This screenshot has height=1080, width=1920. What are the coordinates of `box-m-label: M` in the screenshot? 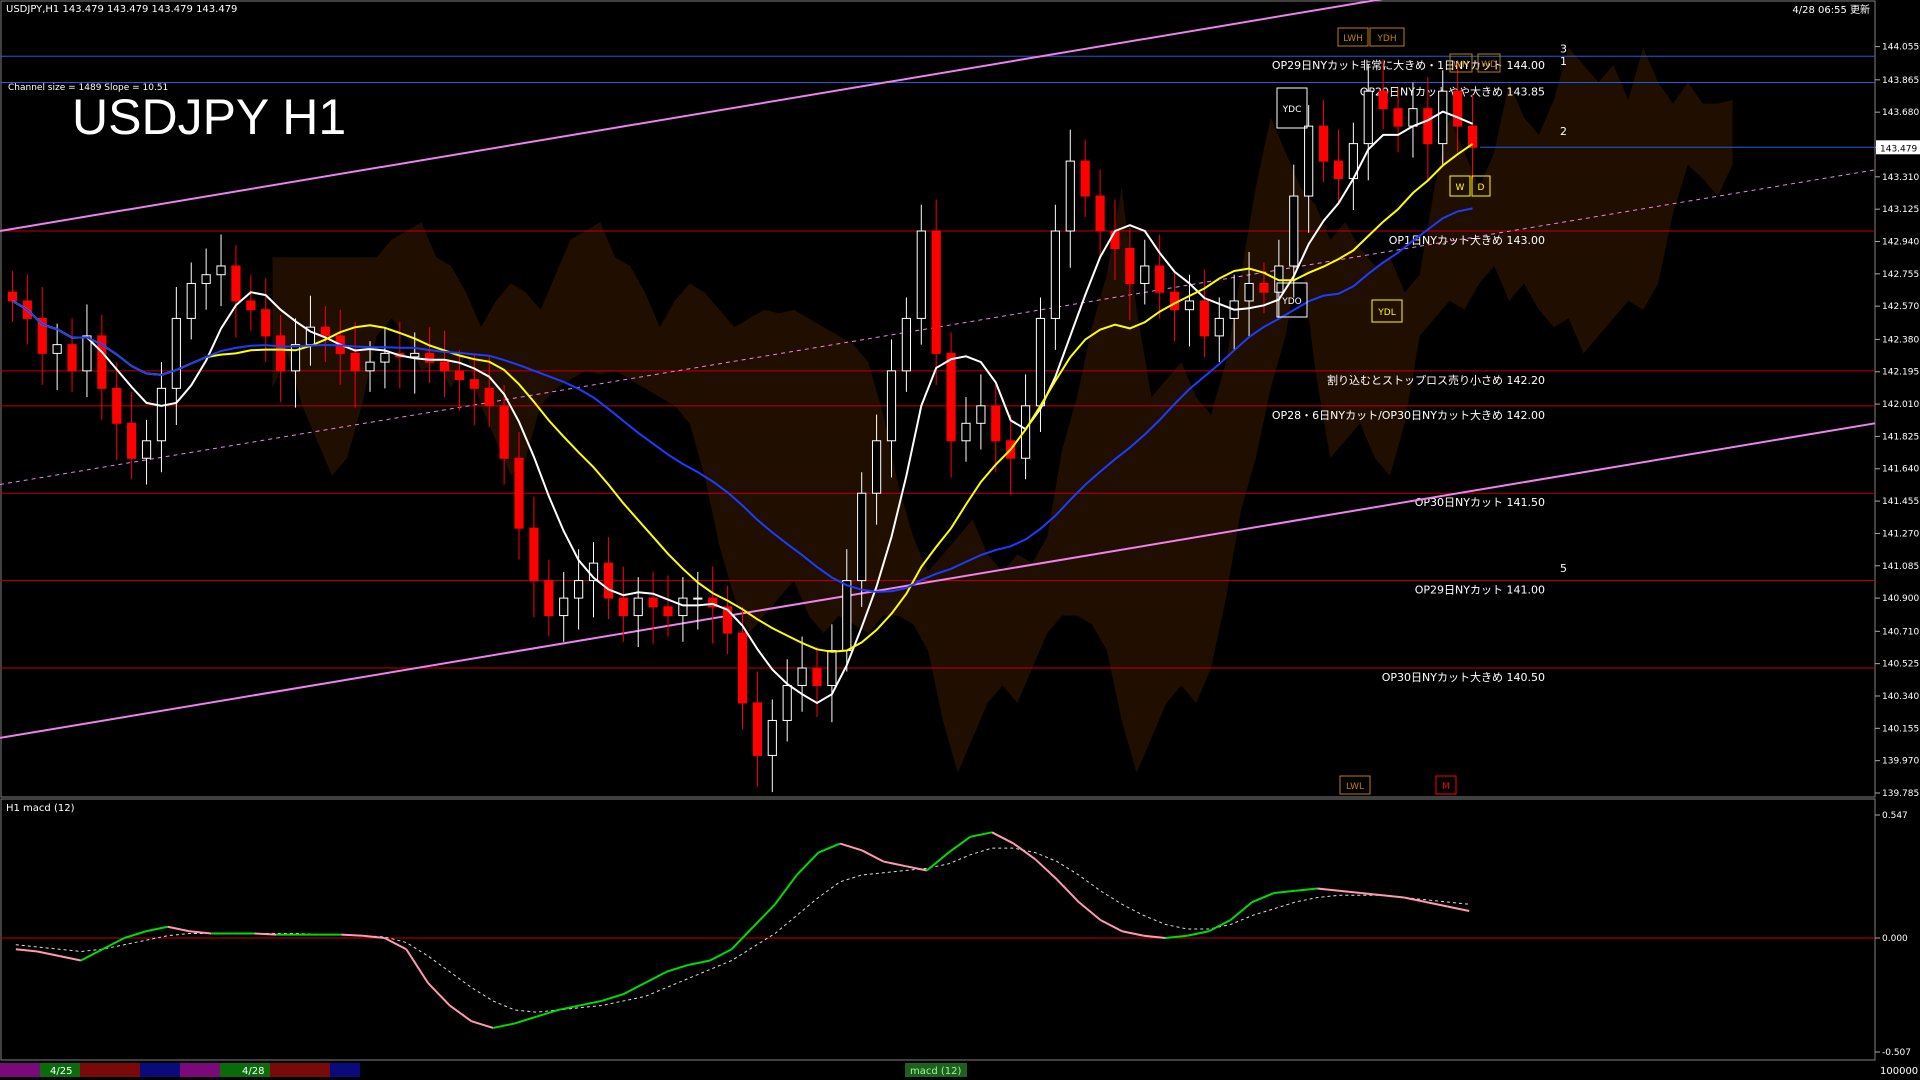 It's located at (1446, 787).